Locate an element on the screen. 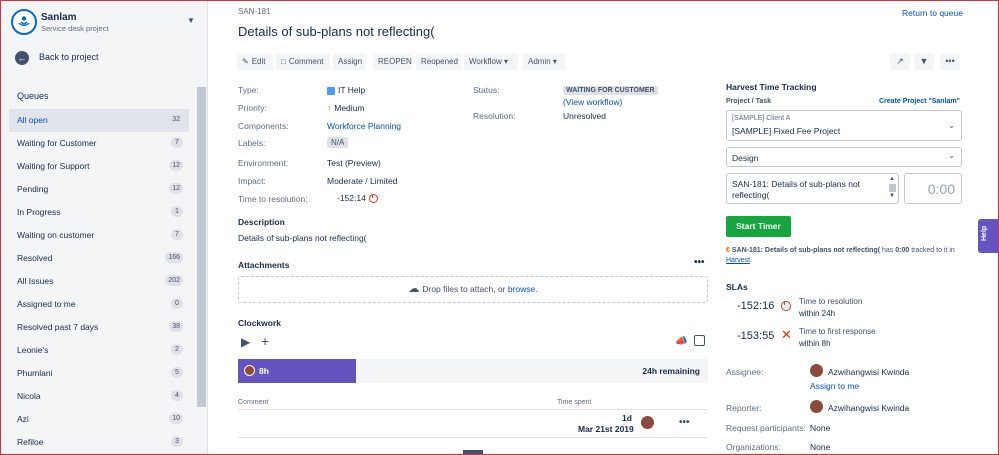  reopen-button: REOPEN is located at coordinates (392, 61).